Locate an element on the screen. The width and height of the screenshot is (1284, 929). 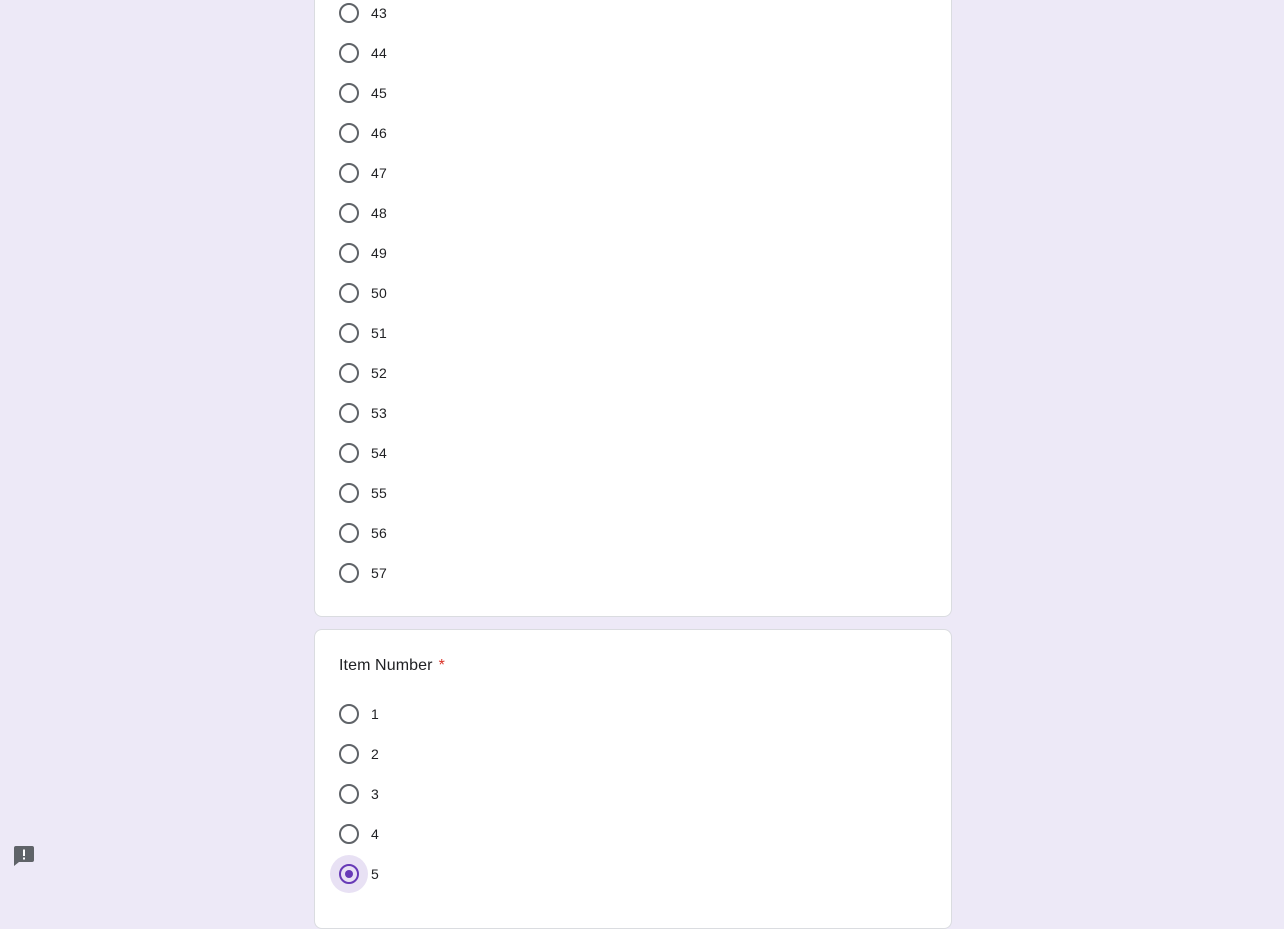
radio-option-50: 50 is located at coordinates (629, 293).